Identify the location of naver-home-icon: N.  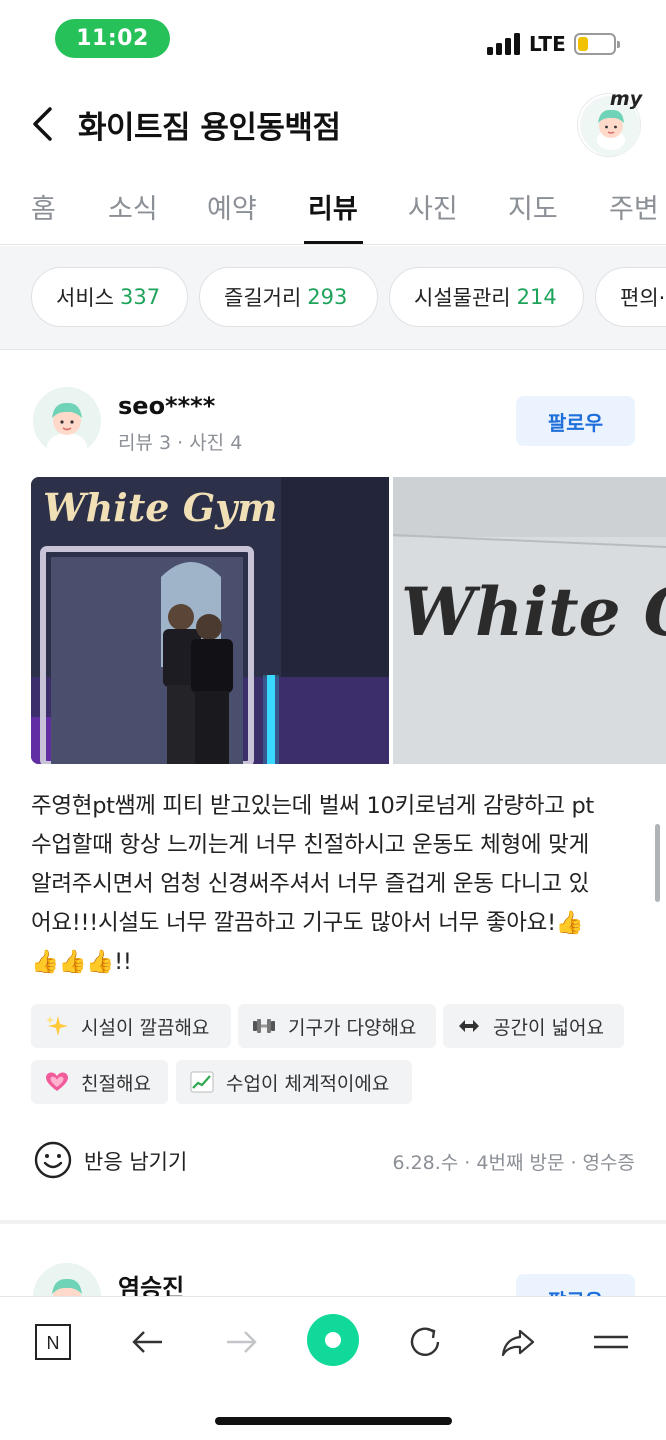
(53, 1342).